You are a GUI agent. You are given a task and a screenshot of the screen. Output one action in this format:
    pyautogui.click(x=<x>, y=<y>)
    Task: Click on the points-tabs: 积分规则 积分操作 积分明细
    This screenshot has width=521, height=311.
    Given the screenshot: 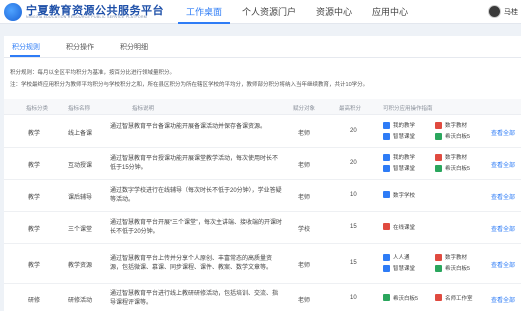 What is the action you would take?
    pyautogui.click(x=262, y=47)
    